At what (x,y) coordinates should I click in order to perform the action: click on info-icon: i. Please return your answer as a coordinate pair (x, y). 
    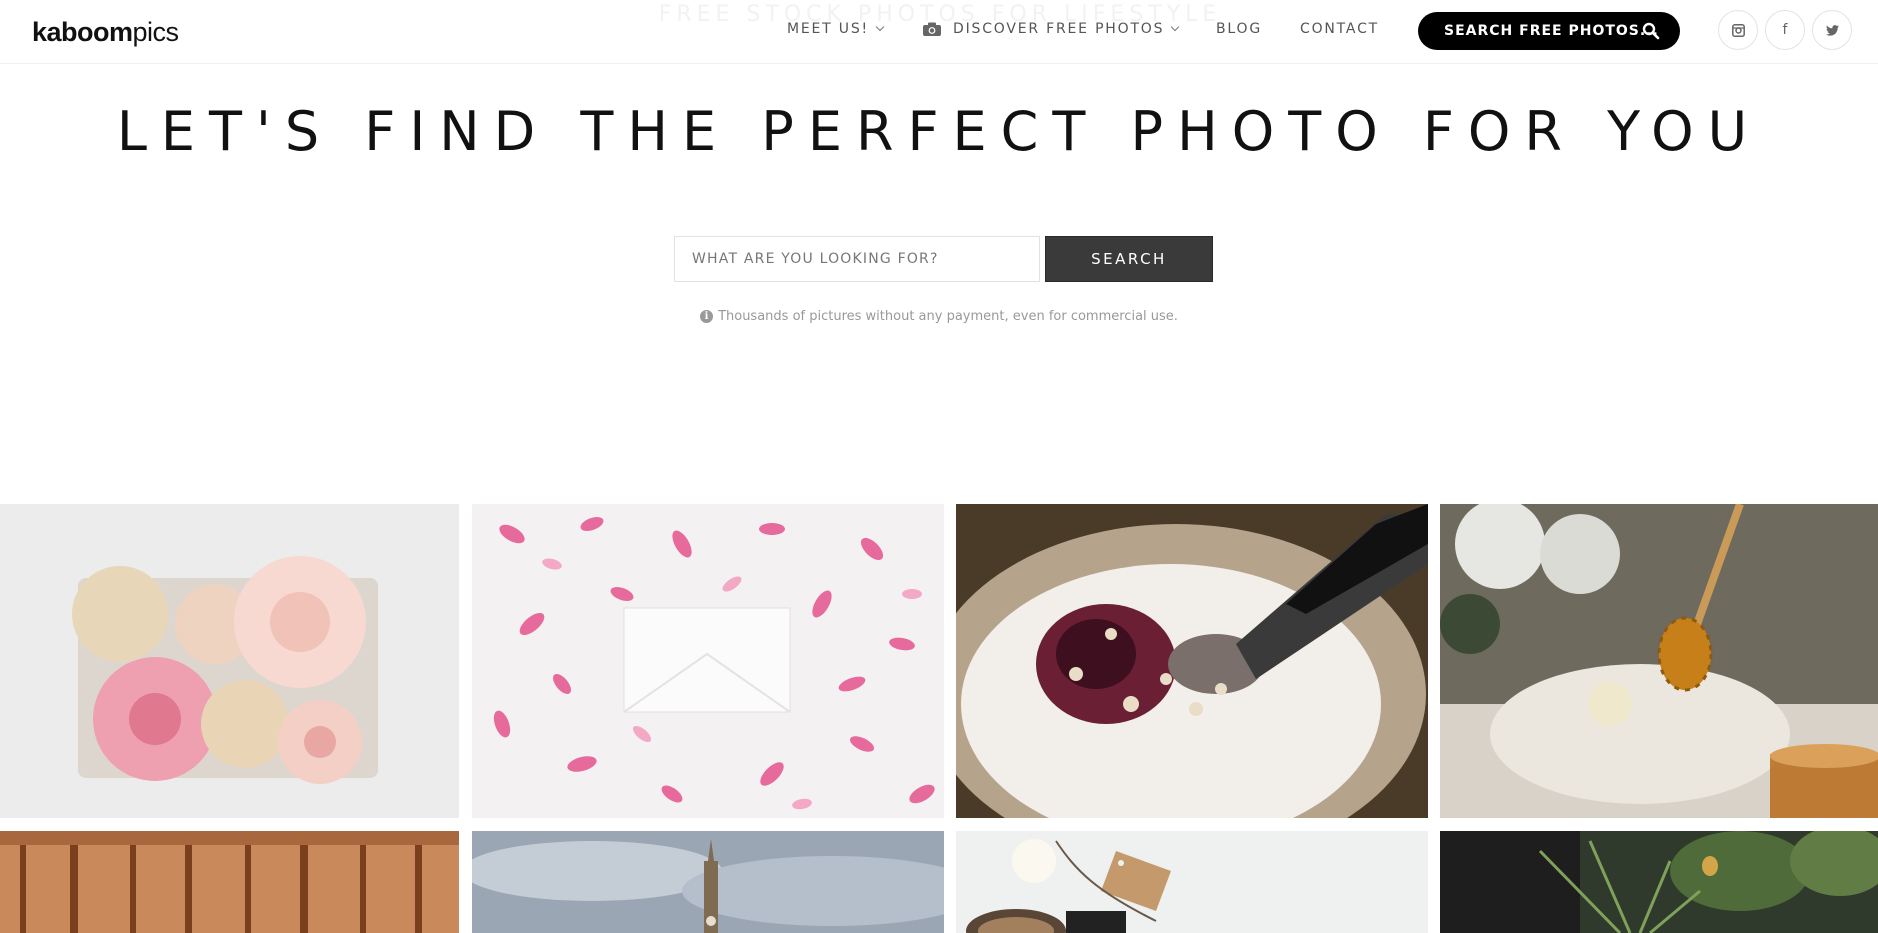
    Looking at the image, I should click on (707, 316).